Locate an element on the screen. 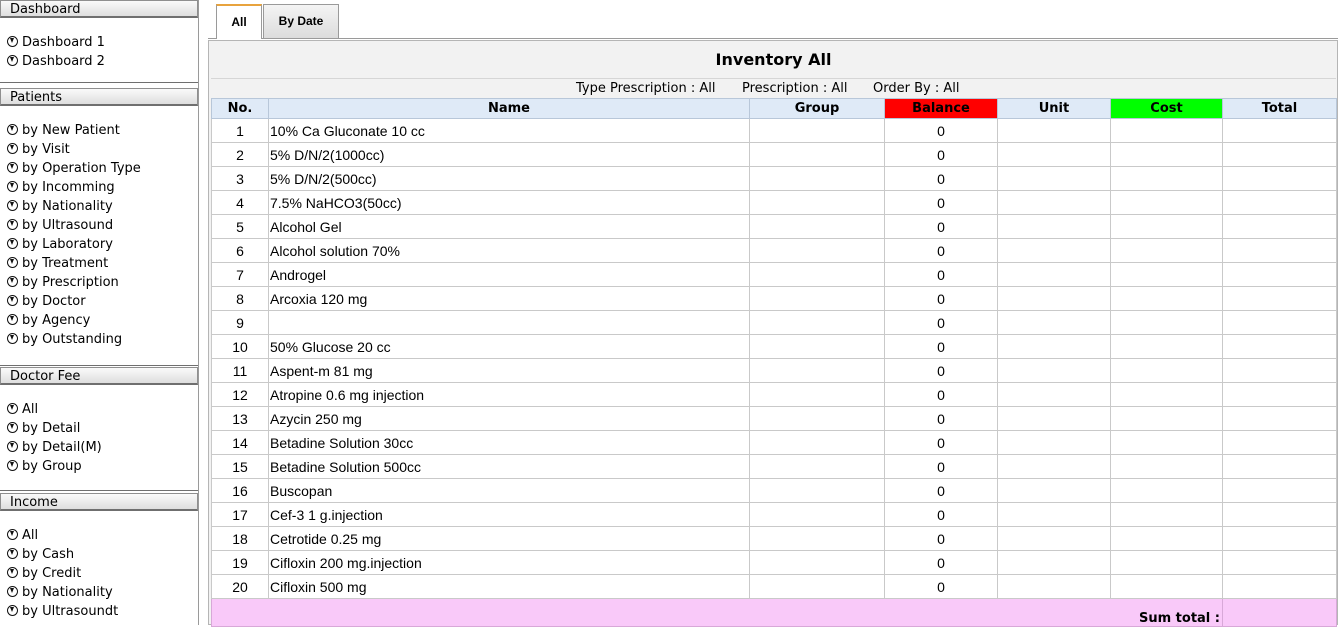 The width and height of the screenshot is (1338, 627). sidebar-item: by Cash is located at coordinates (99, 554).